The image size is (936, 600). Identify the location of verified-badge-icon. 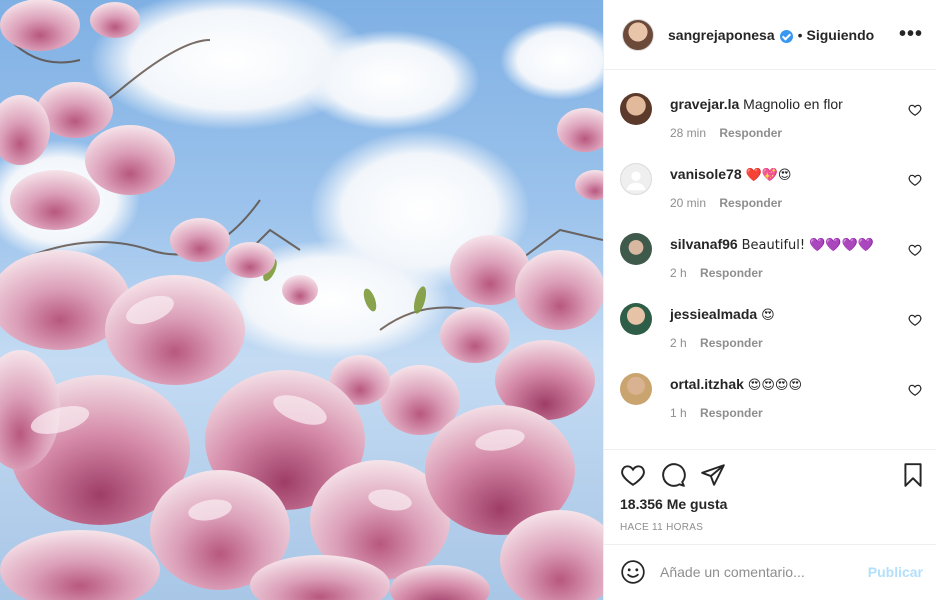
(786, 36).